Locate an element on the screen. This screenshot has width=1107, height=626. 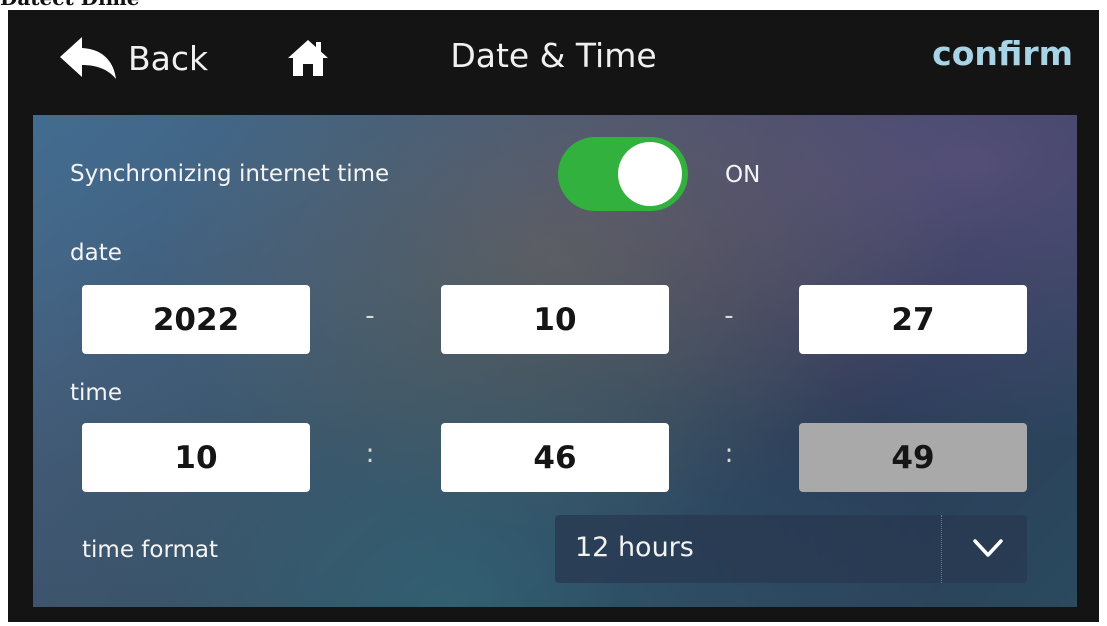
time-format-select: 12 hours is located at coordinates (791, 549).